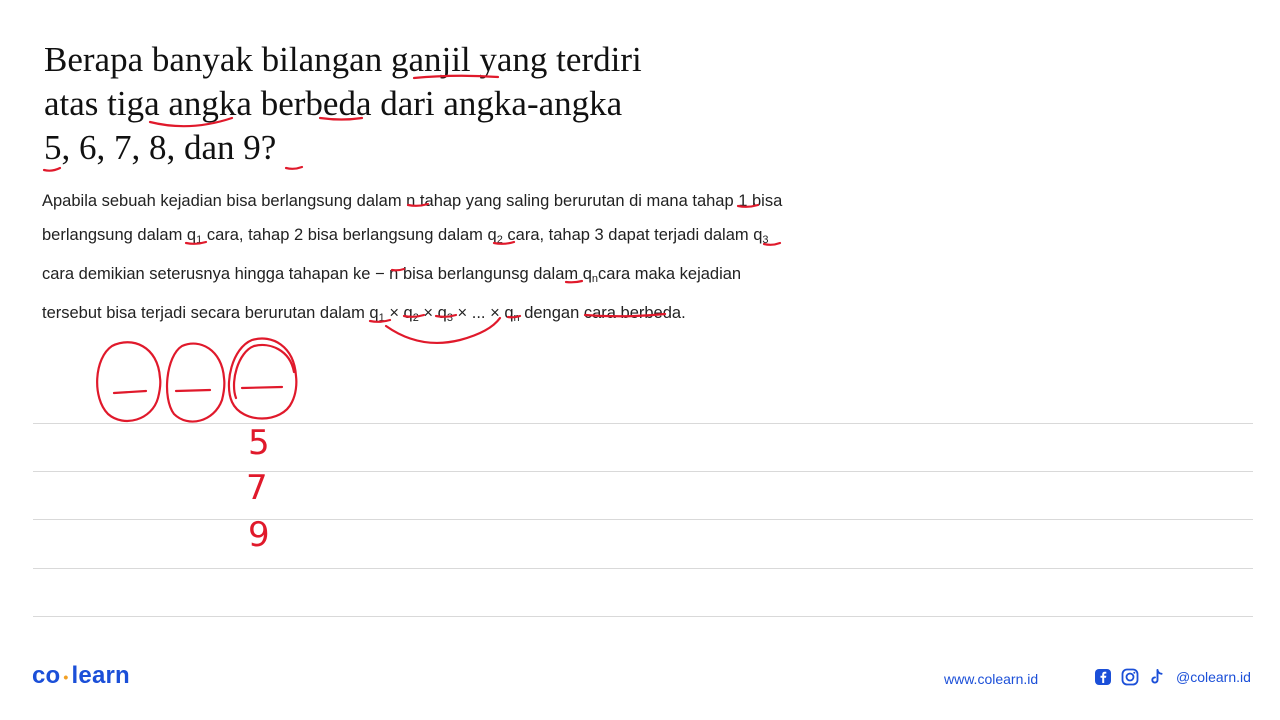 This screenshot has width=1280, height=720. I want to click on tiktok-icon, so click(1157, 677).